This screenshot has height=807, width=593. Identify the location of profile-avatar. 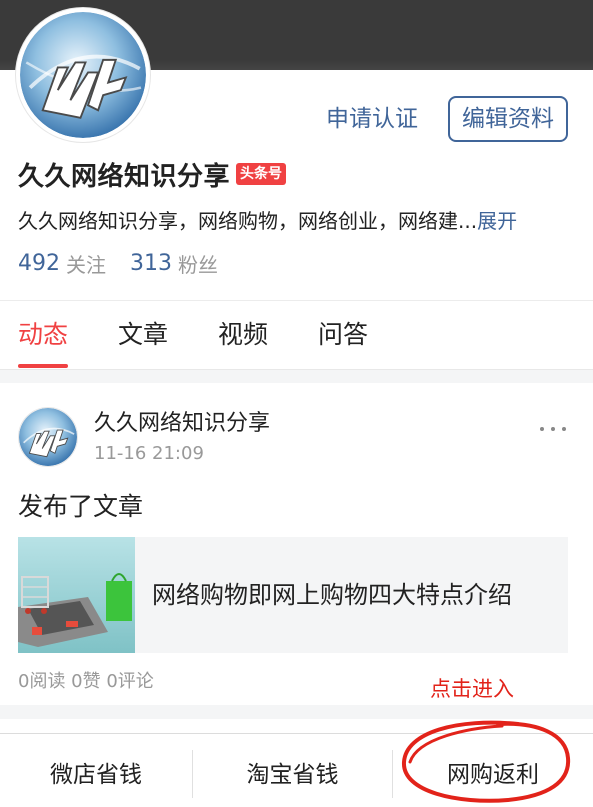
(83, 75).